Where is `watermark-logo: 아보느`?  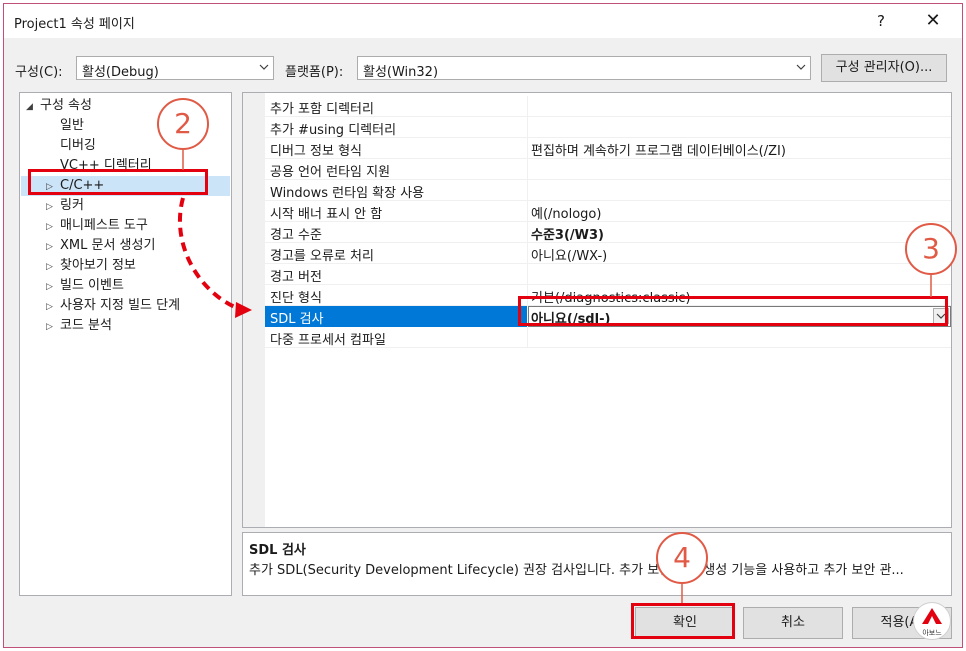 watermark-logo: 아보느 is located at coordinates (932, 621).